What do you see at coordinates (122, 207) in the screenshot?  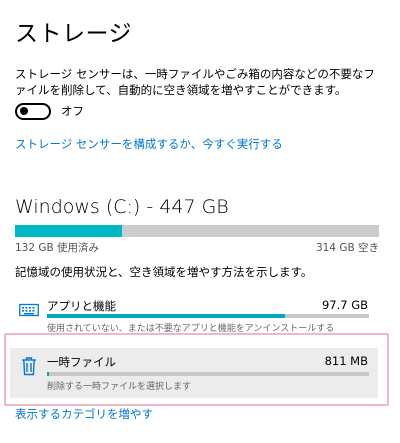 I see `drive-title: Windows (C:) - 447 GB` at bounding box center [122, 207].